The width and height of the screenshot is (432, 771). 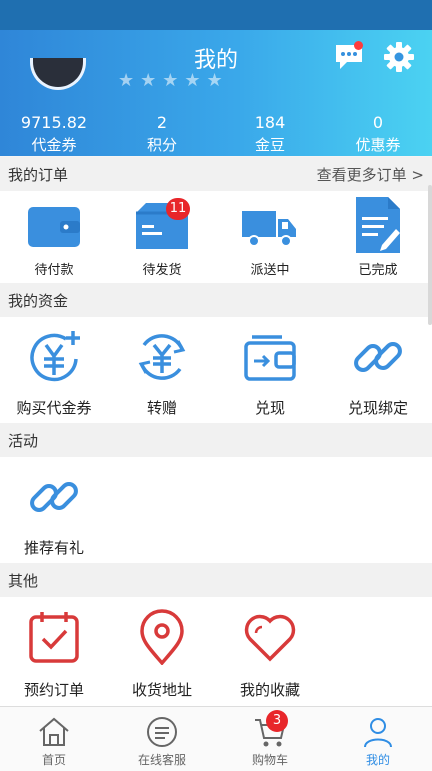 I want to click on other-panel: 预约订单 收货地址 我的收藏, so click(x=216, y=651).